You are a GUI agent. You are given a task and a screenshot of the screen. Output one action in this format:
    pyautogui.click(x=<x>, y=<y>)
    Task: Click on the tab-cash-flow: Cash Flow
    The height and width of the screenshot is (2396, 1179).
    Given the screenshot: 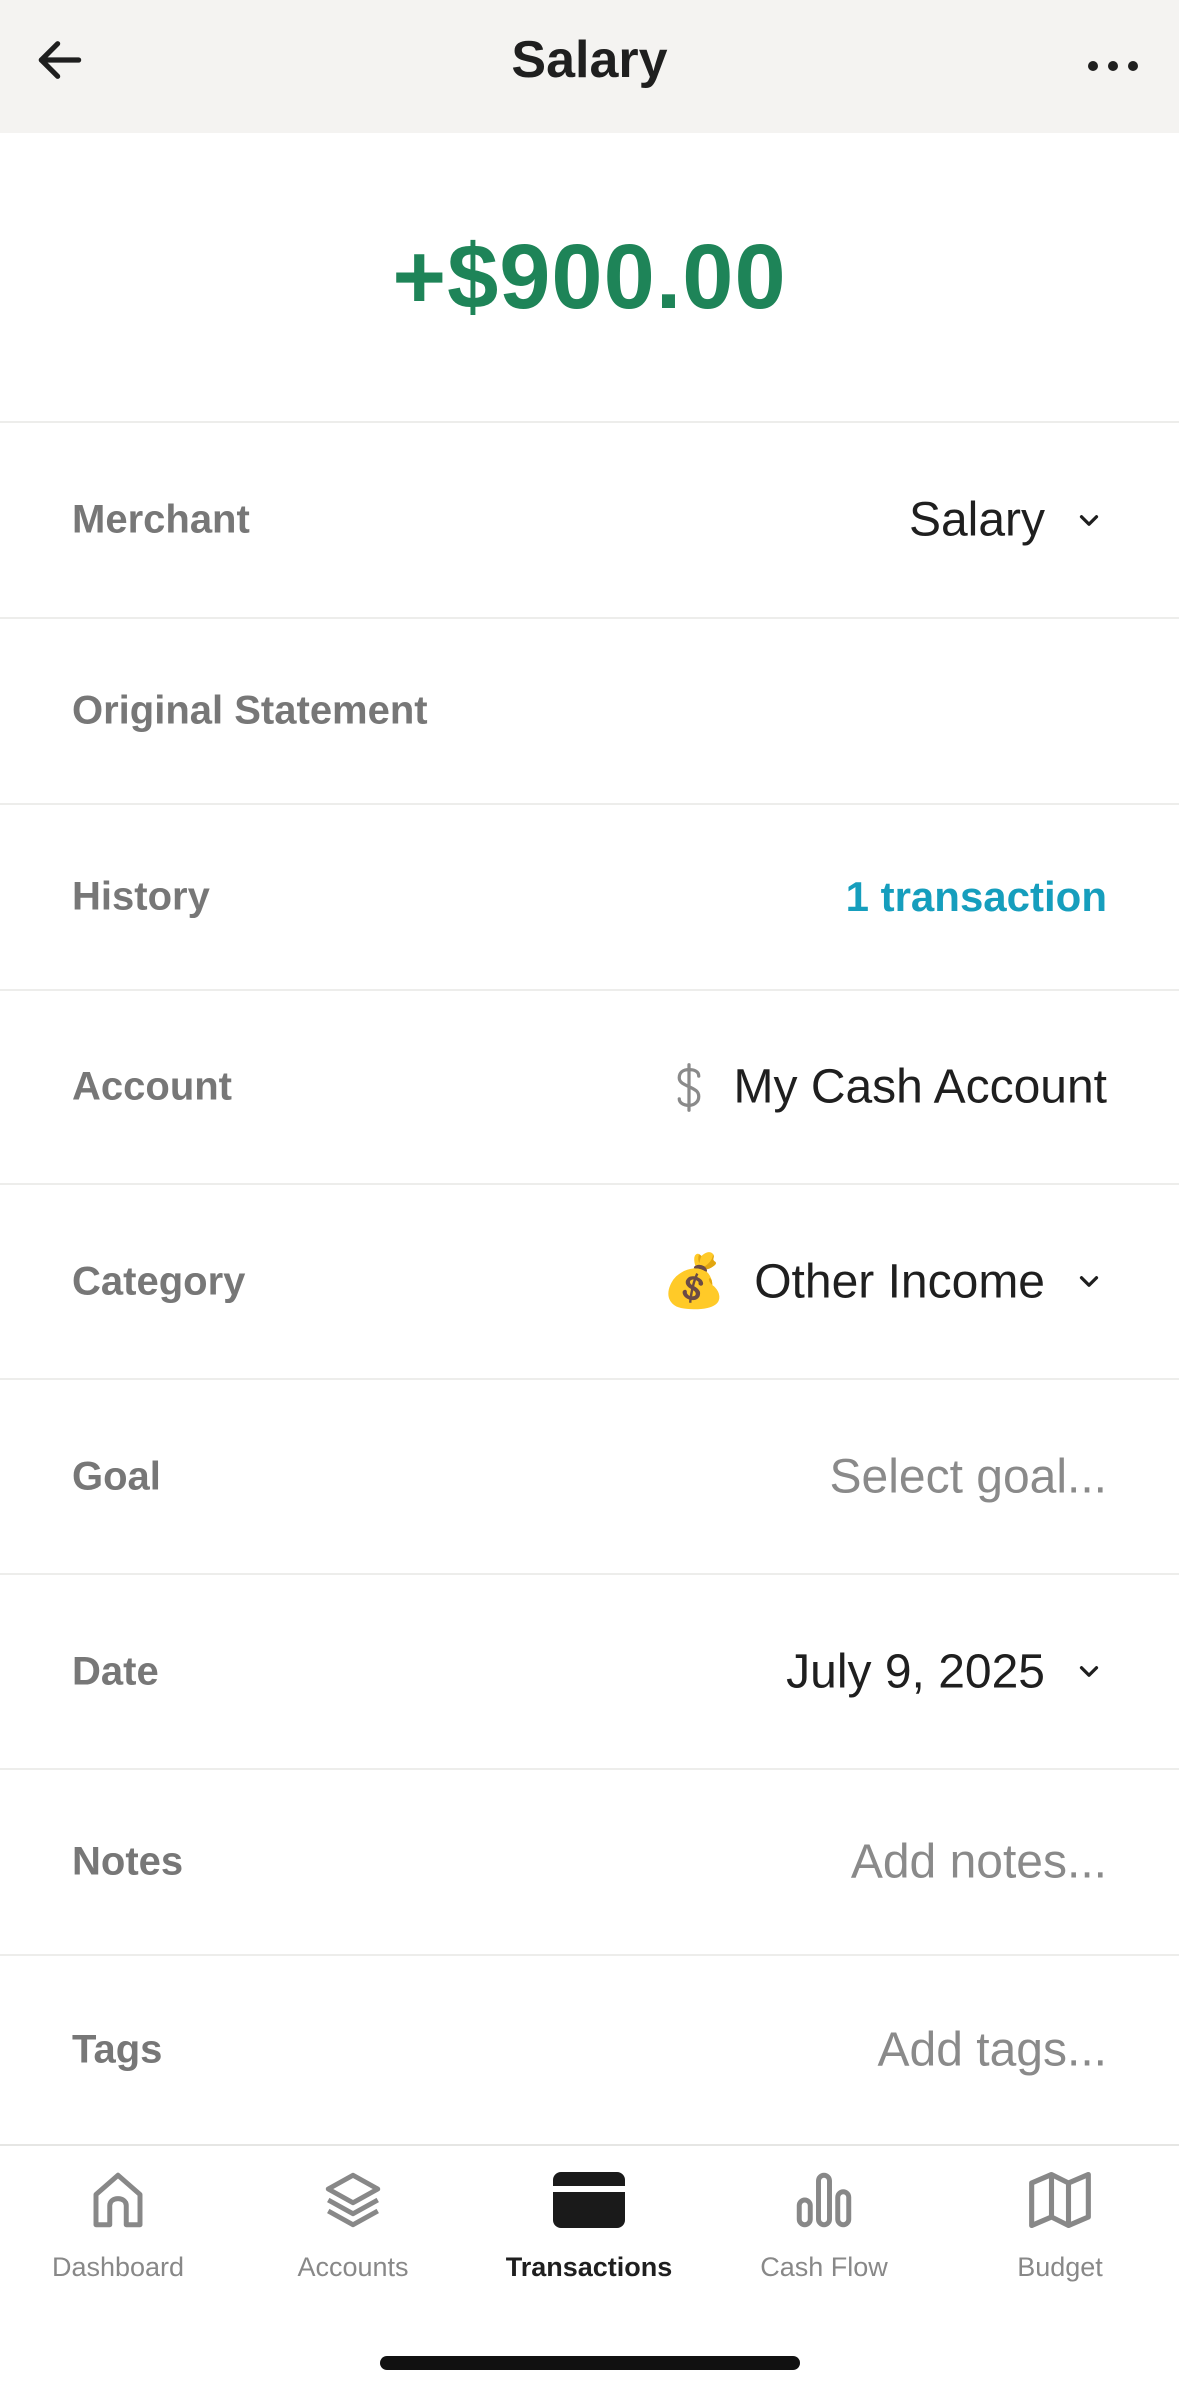 What is the action you would take?
    pyautogui.click(x=824, y=2234)
    